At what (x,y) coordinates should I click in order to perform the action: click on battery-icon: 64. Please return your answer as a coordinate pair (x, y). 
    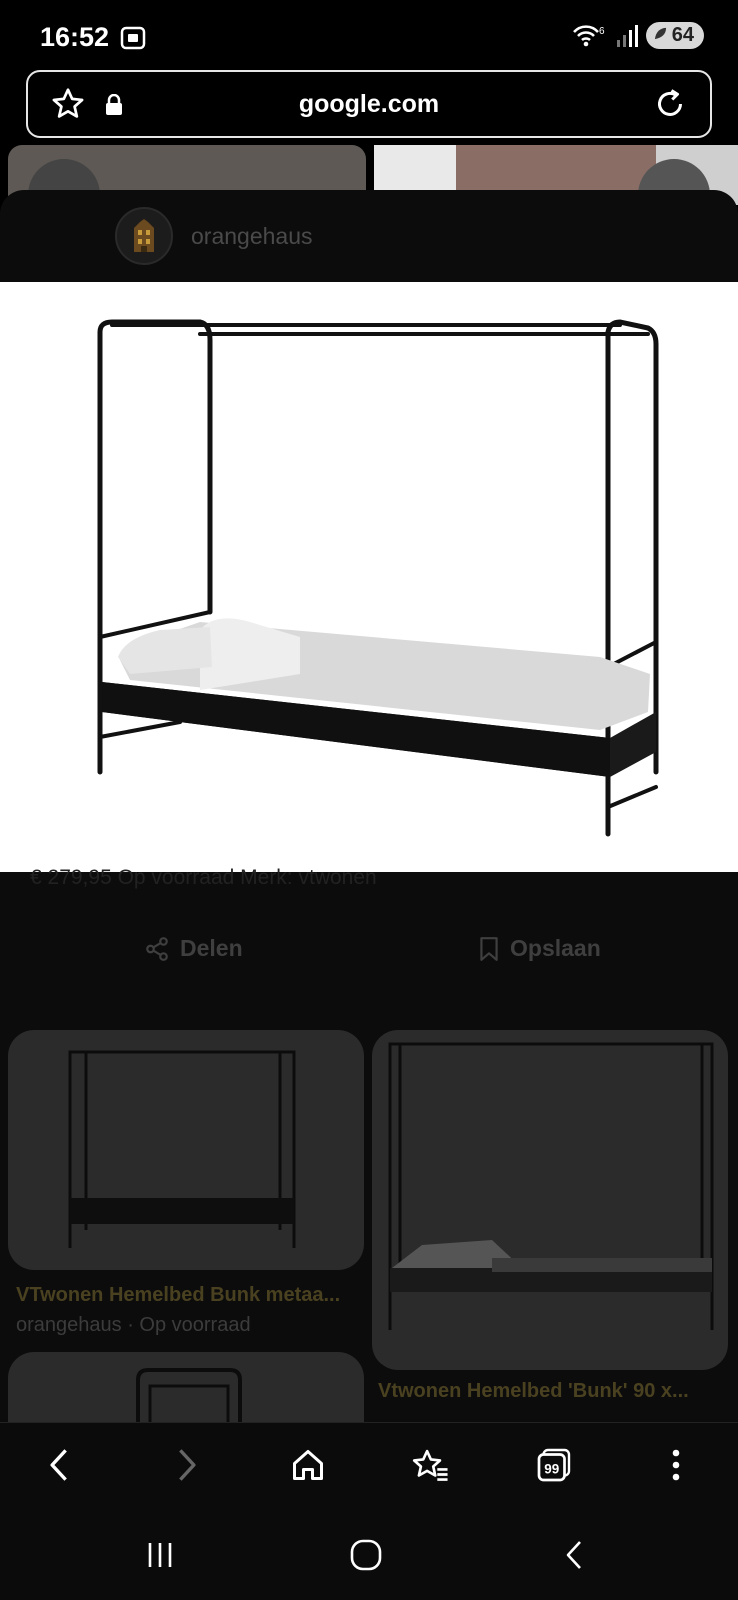
    Looking at the image, I should click on (674, 35).